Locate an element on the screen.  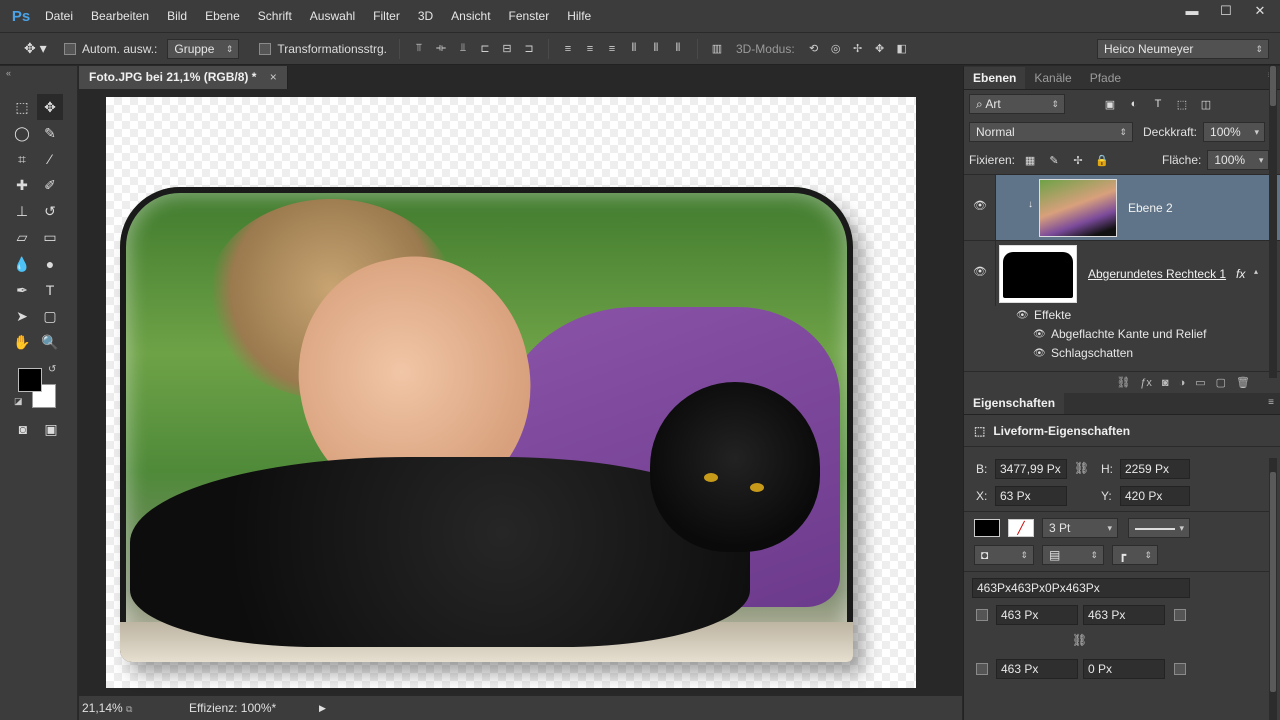
filter-shape-icon: ⬚ is located at coordinates (1182, 104).